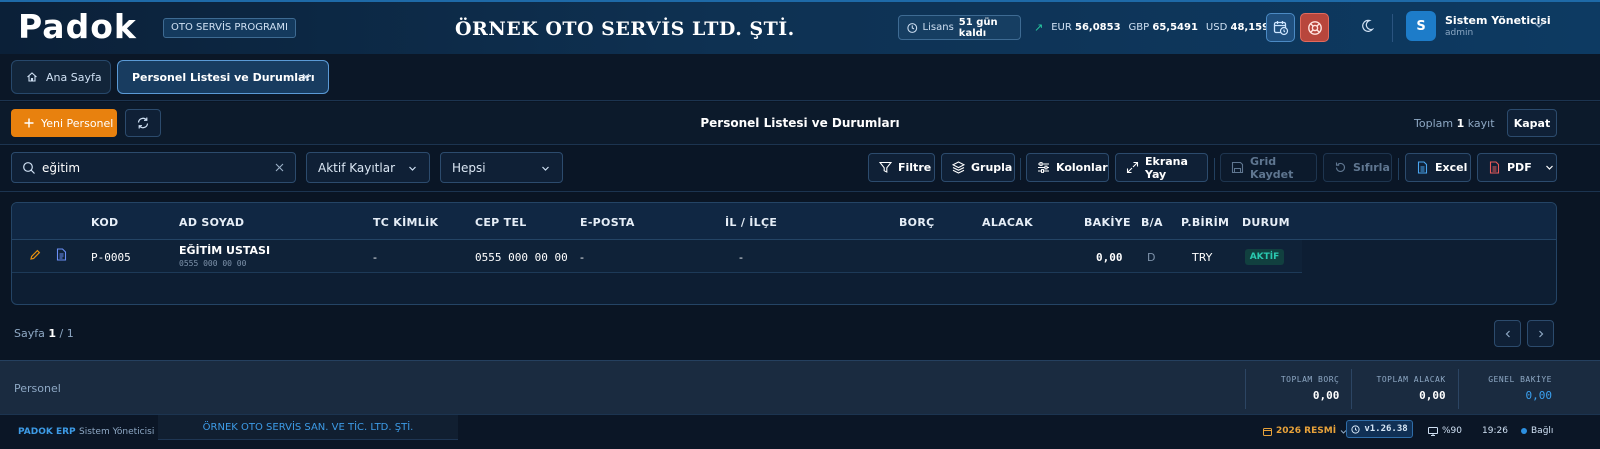 This screenshot has width=1600, height=449. What do you see at coordinates (1438, 167) in the screenshot?
I see `excel-export-button: Excel` at bounding box center [1438, 167].